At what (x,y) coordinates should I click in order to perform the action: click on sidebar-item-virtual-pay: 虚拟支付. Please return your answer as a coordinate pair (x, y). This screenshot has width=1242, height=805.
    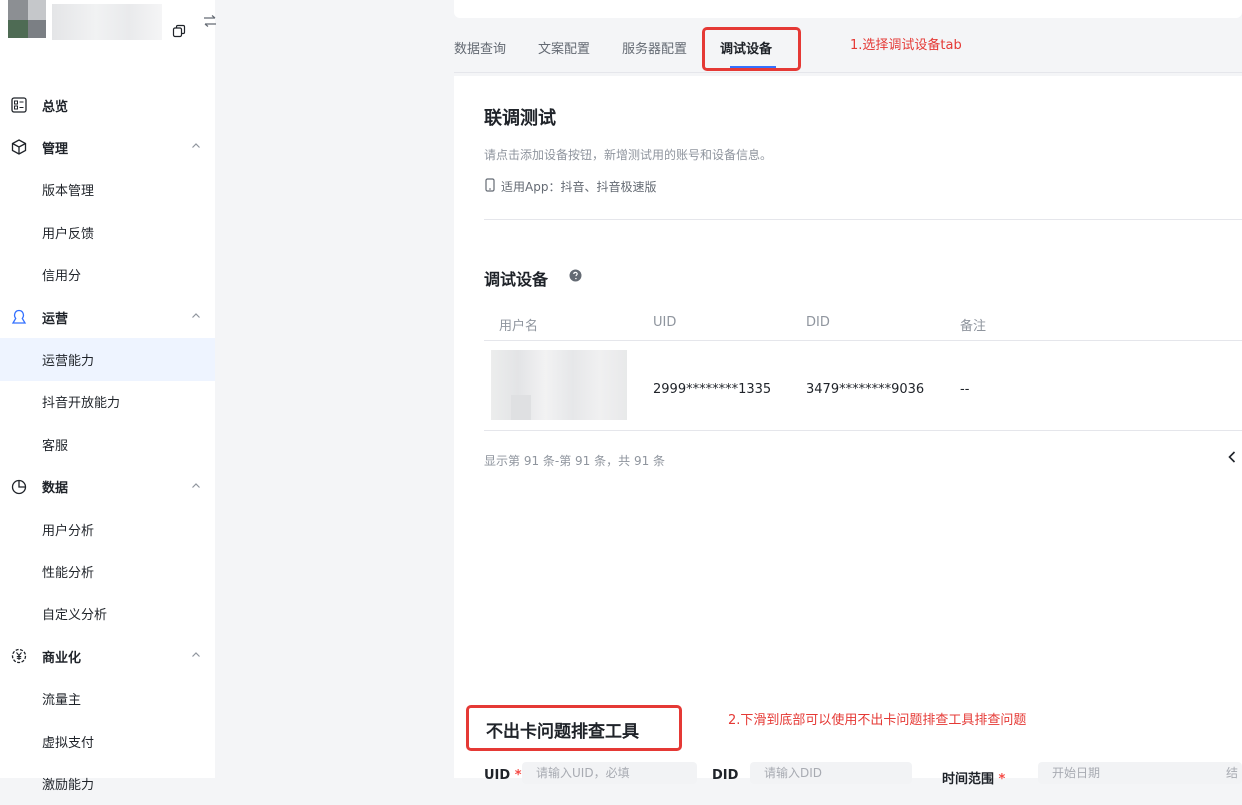
    Looking at the image, I should click on (107, 741).